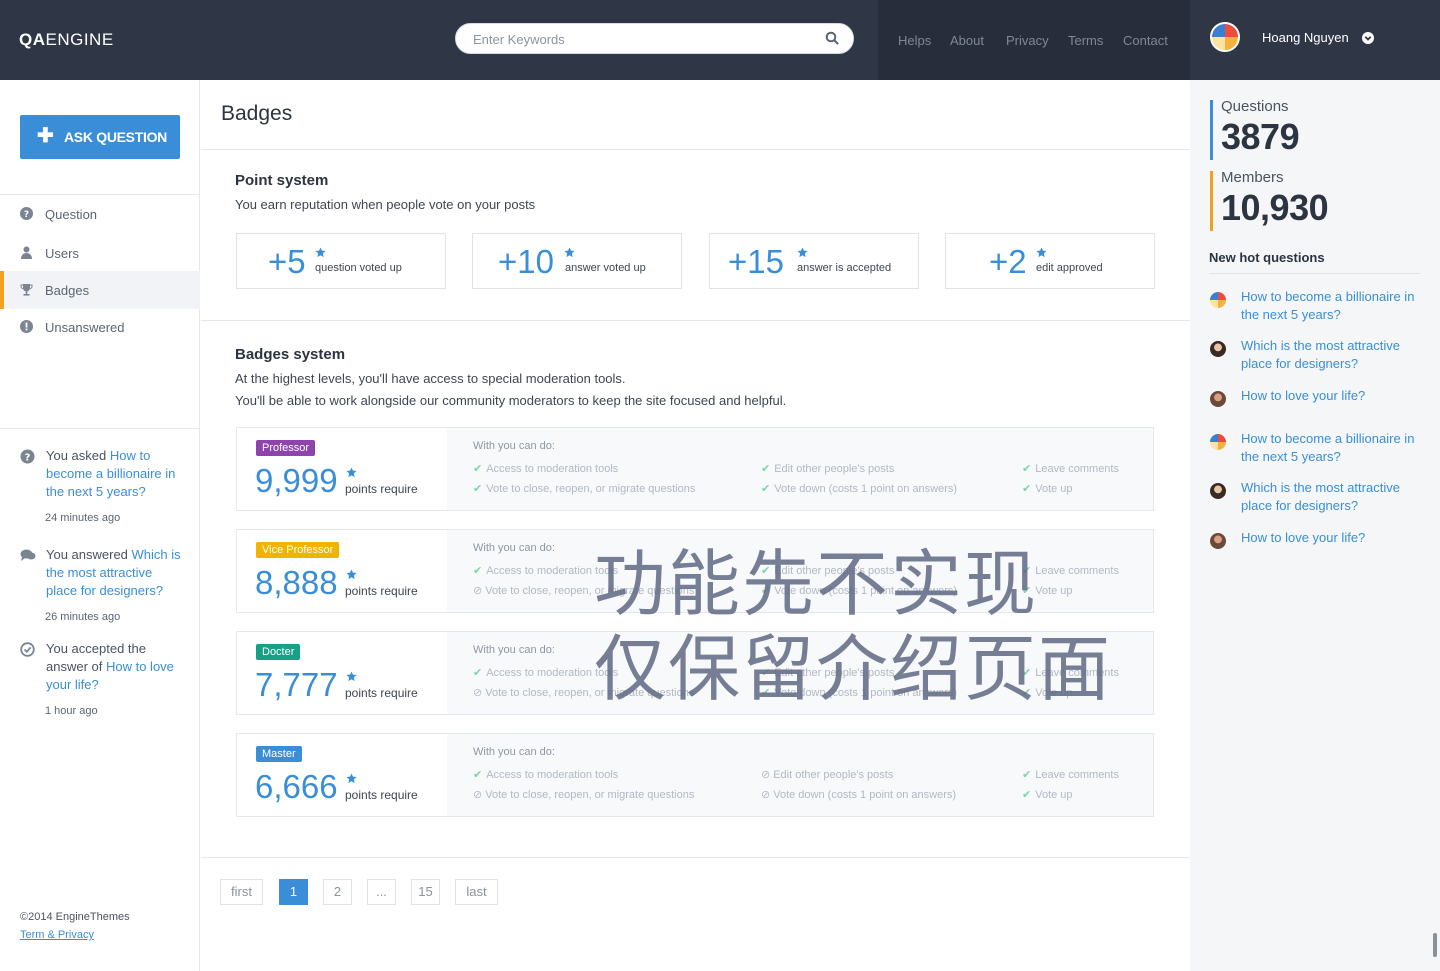  What do you see at coordinates (1085, 40) in the screenshot?
I see `nav-terms: Terms` at bounding box center [1085, 40].